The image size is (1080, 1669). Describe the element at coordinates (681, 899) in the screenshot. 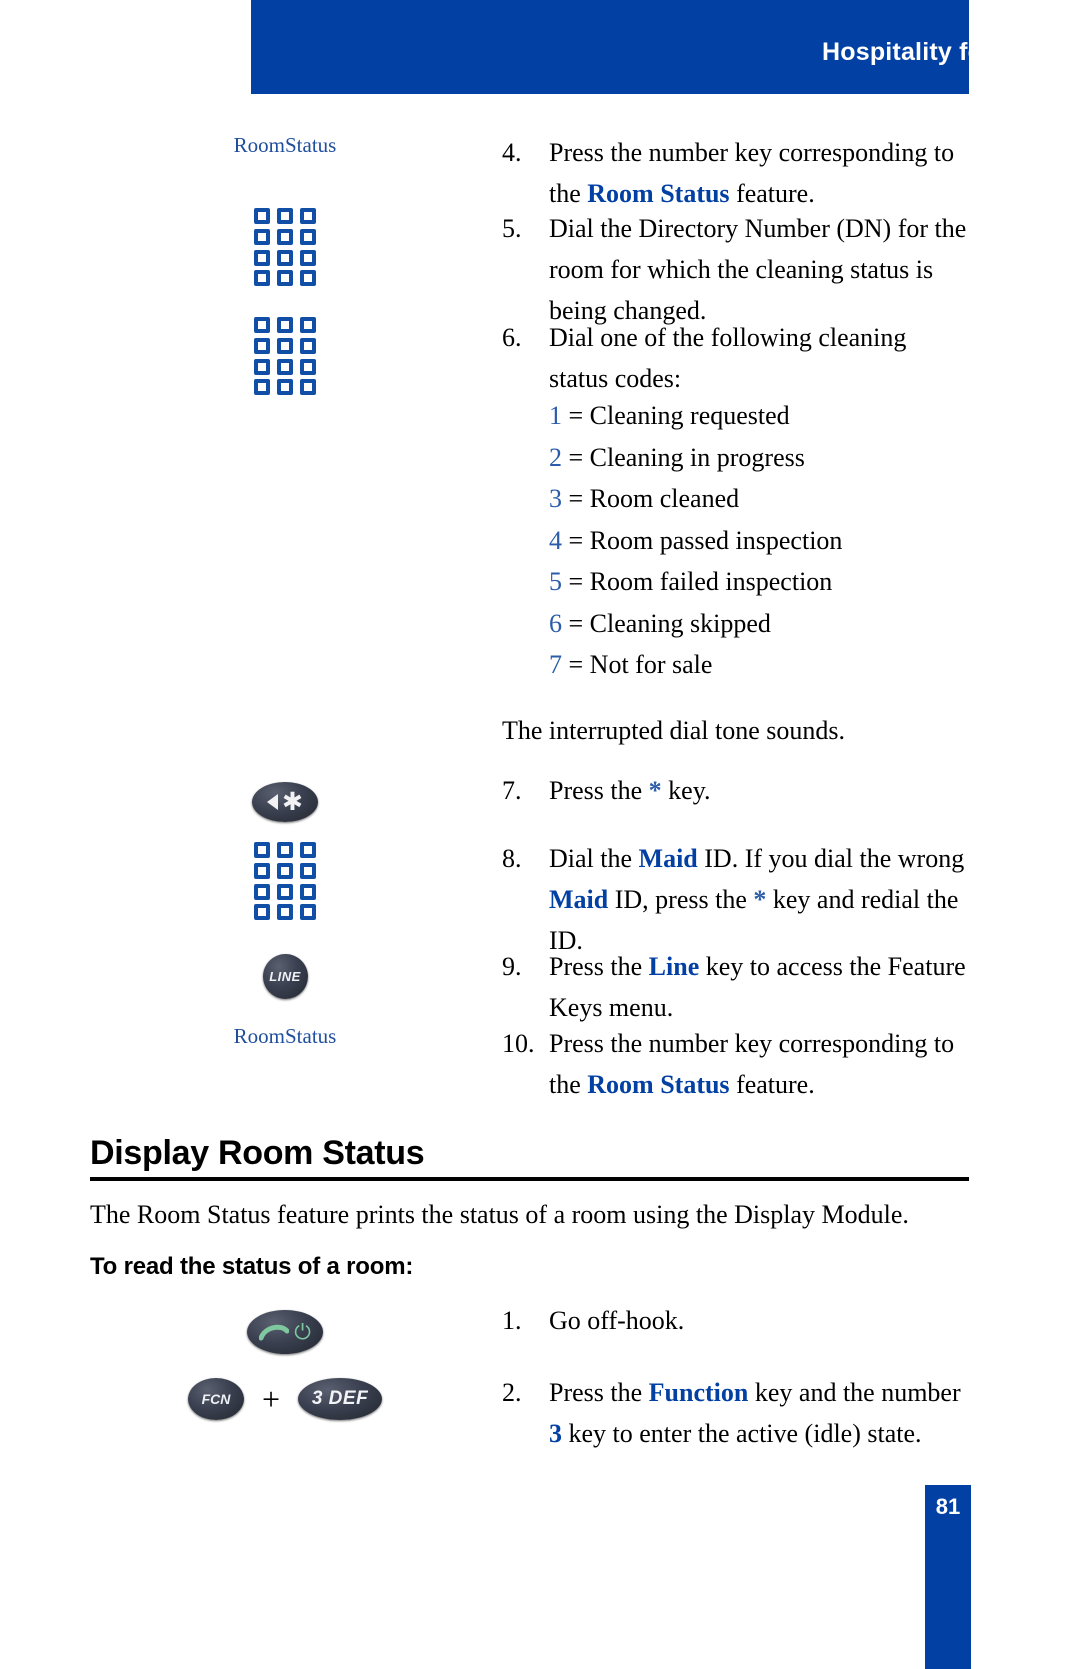

I see `text-run: ID, press the` at that location.